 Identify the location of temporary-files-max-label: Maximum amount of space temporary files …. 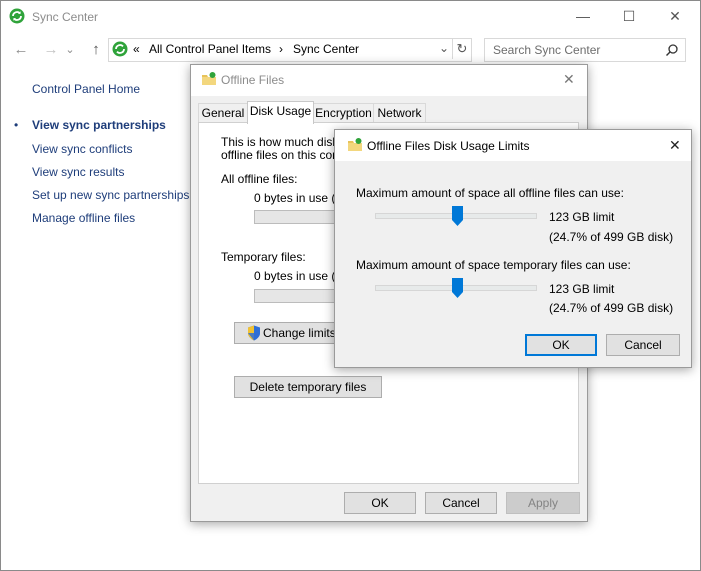
(493, 265).